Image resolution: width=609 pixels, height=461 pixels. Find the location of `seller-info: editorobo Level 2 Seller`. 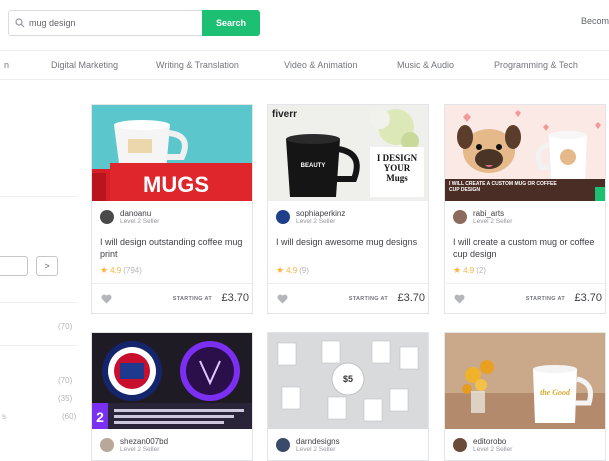

seller-info: editorobo Level 2 Seller is located at coordinates (482, 445).